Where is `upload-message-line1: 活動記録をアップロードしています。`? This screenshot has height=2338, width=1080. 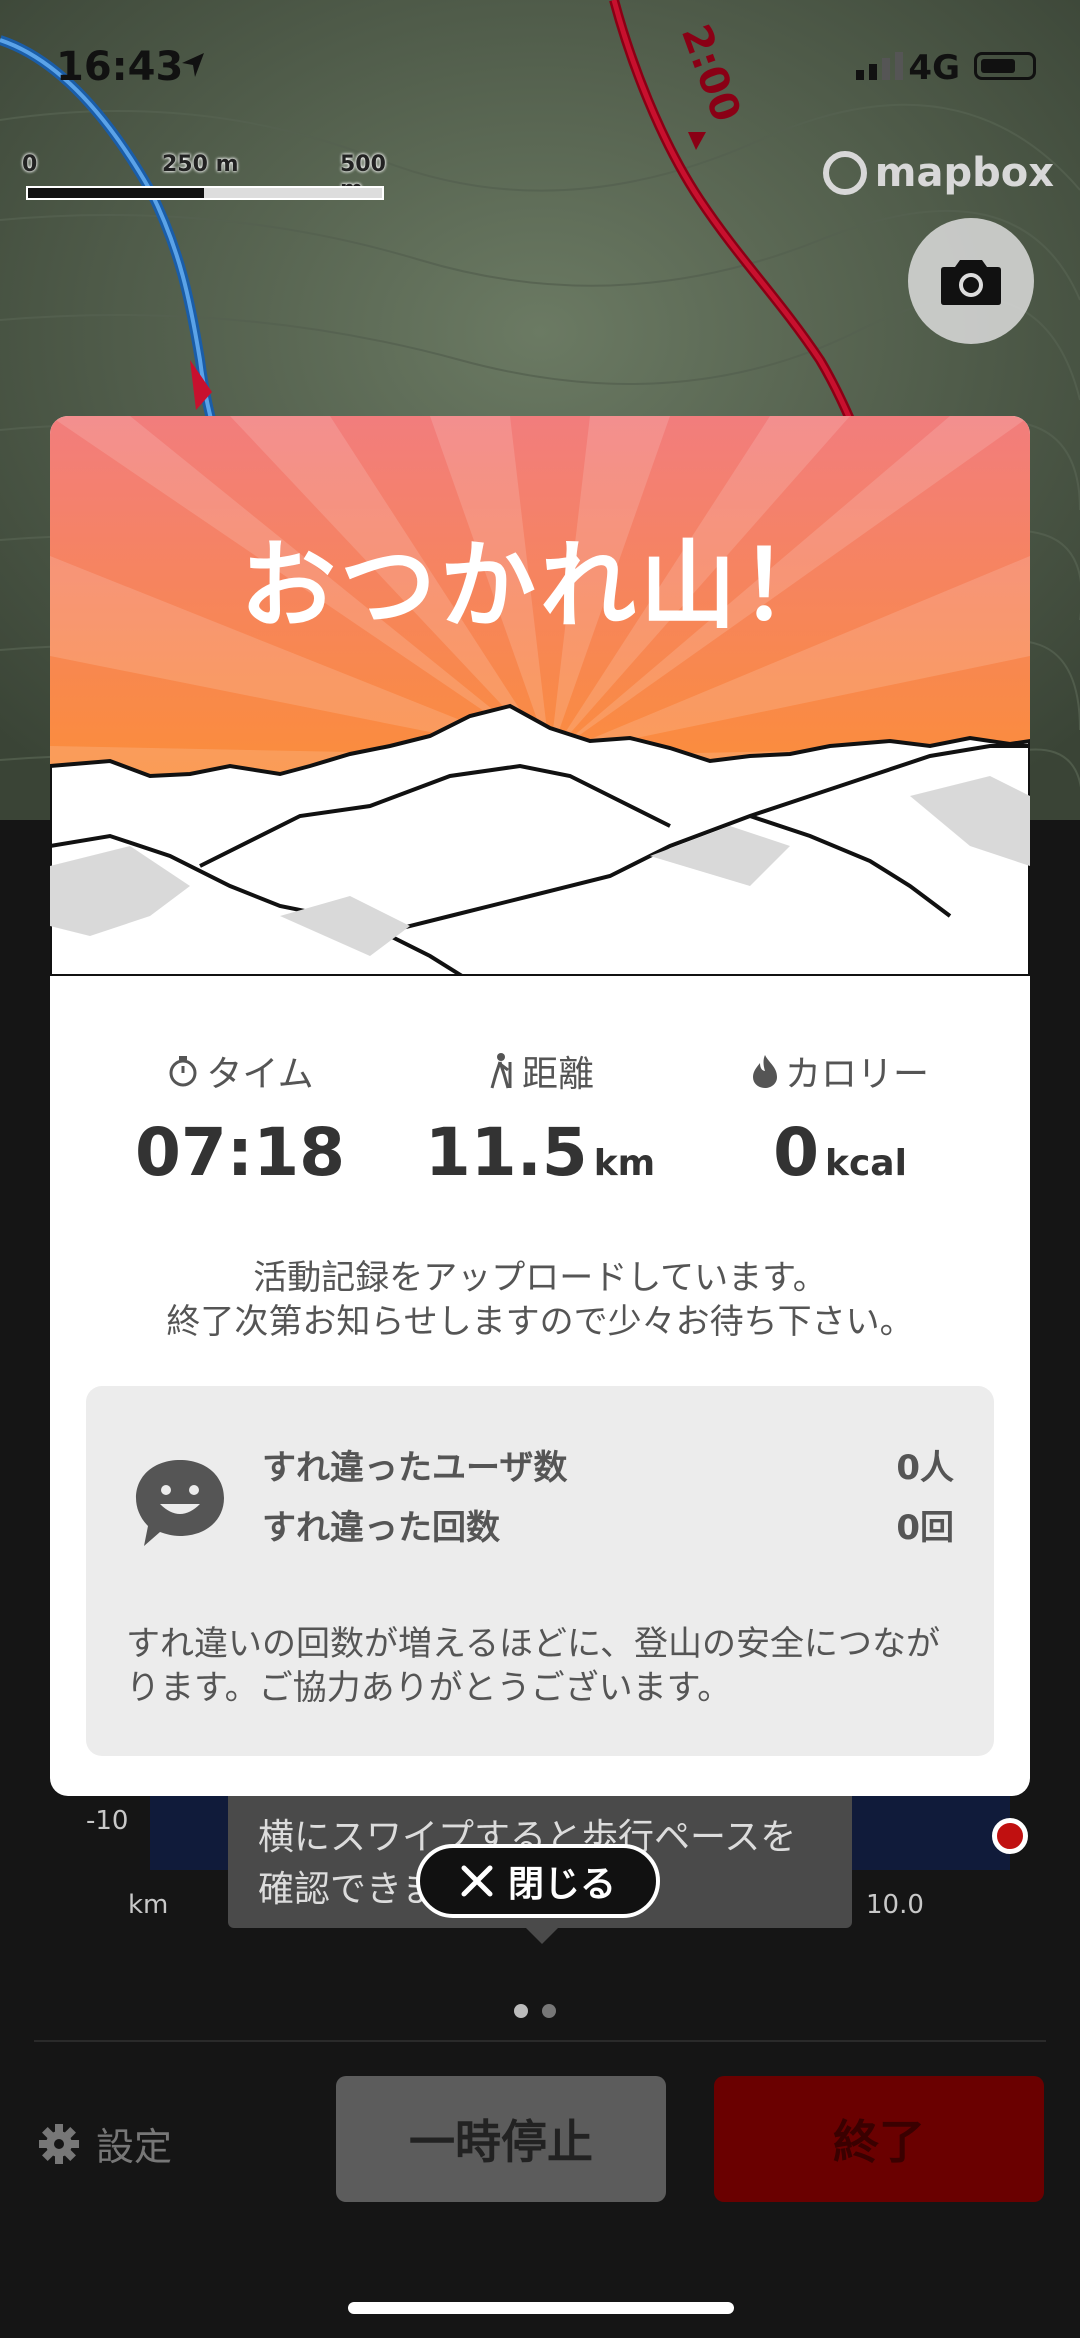 upload-message-line1: 活動記録をアップロードしています。 is located at coordinates (540, 1278).